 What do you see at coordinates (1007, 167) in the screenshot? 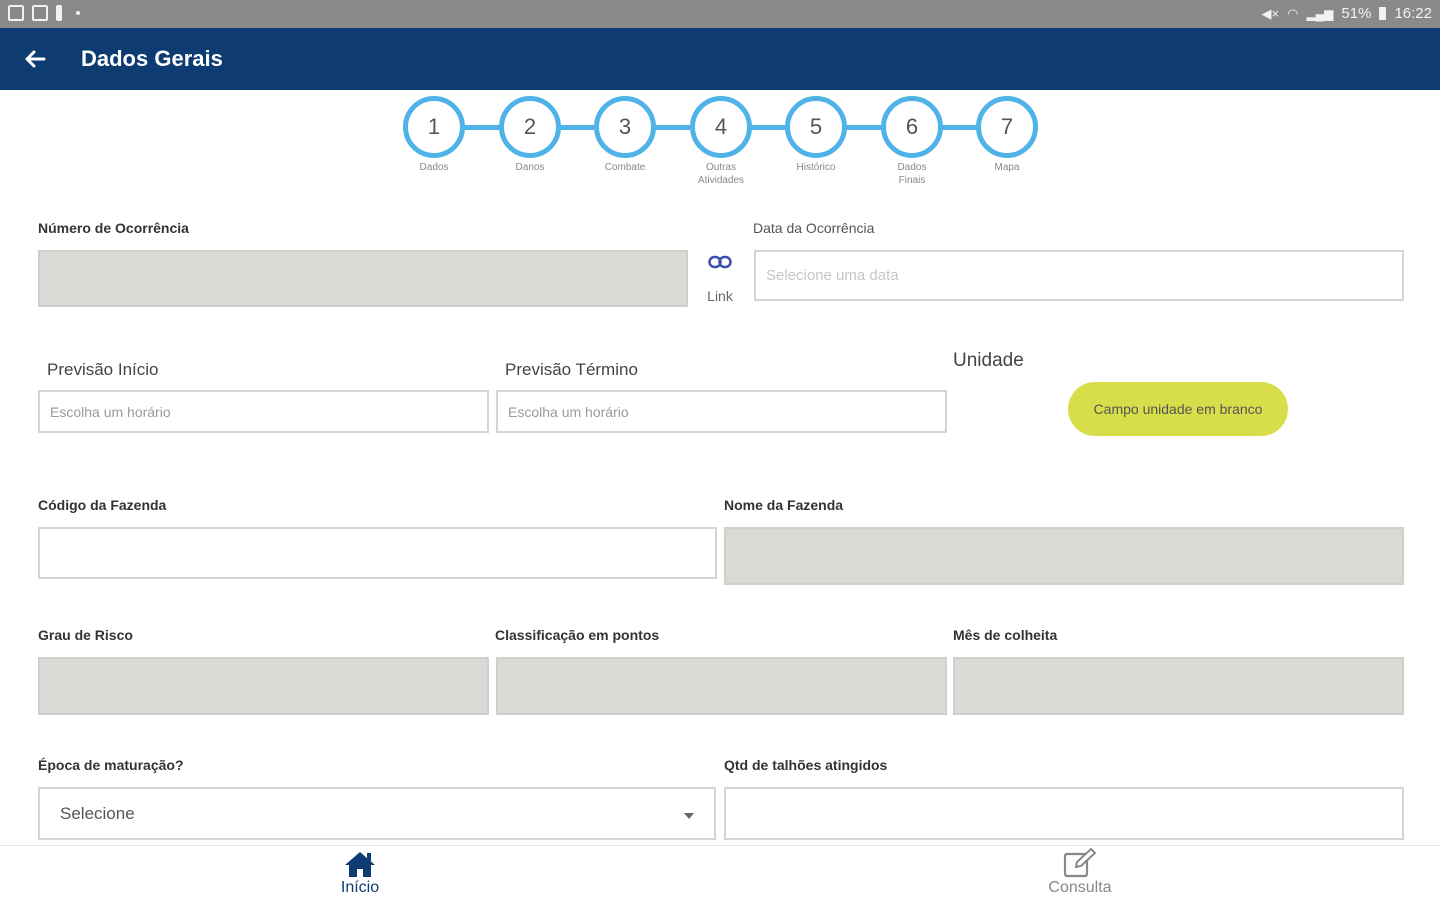
I see `step-label: Mapa` at bounding box center [1007, 167].